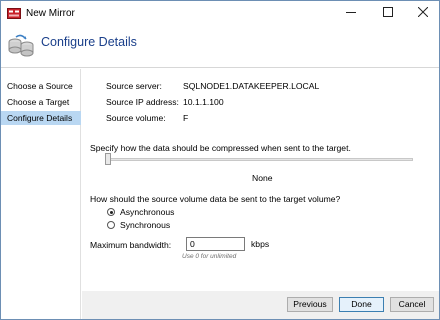 This screenshot has width=440, height=320. I want to click on synchronous-label: Synchronous, so click(145, 225).